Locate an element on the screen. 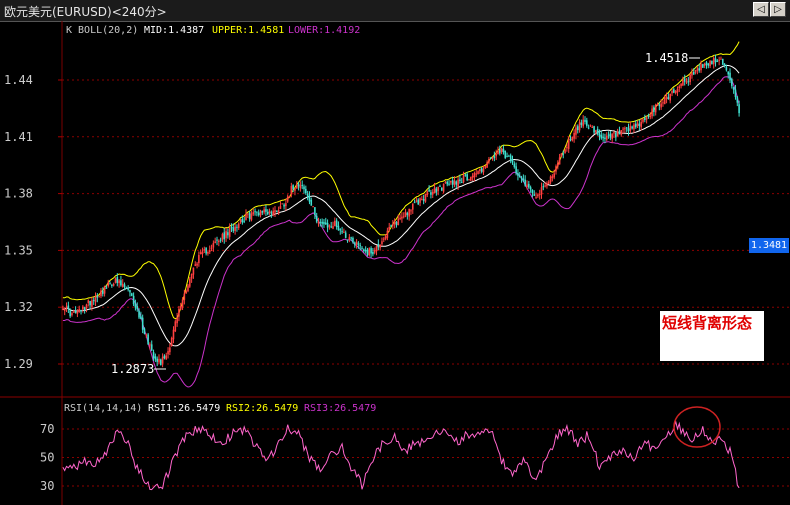  signal-label-box: 短线背离形态 is located at coordinates (712, 336).